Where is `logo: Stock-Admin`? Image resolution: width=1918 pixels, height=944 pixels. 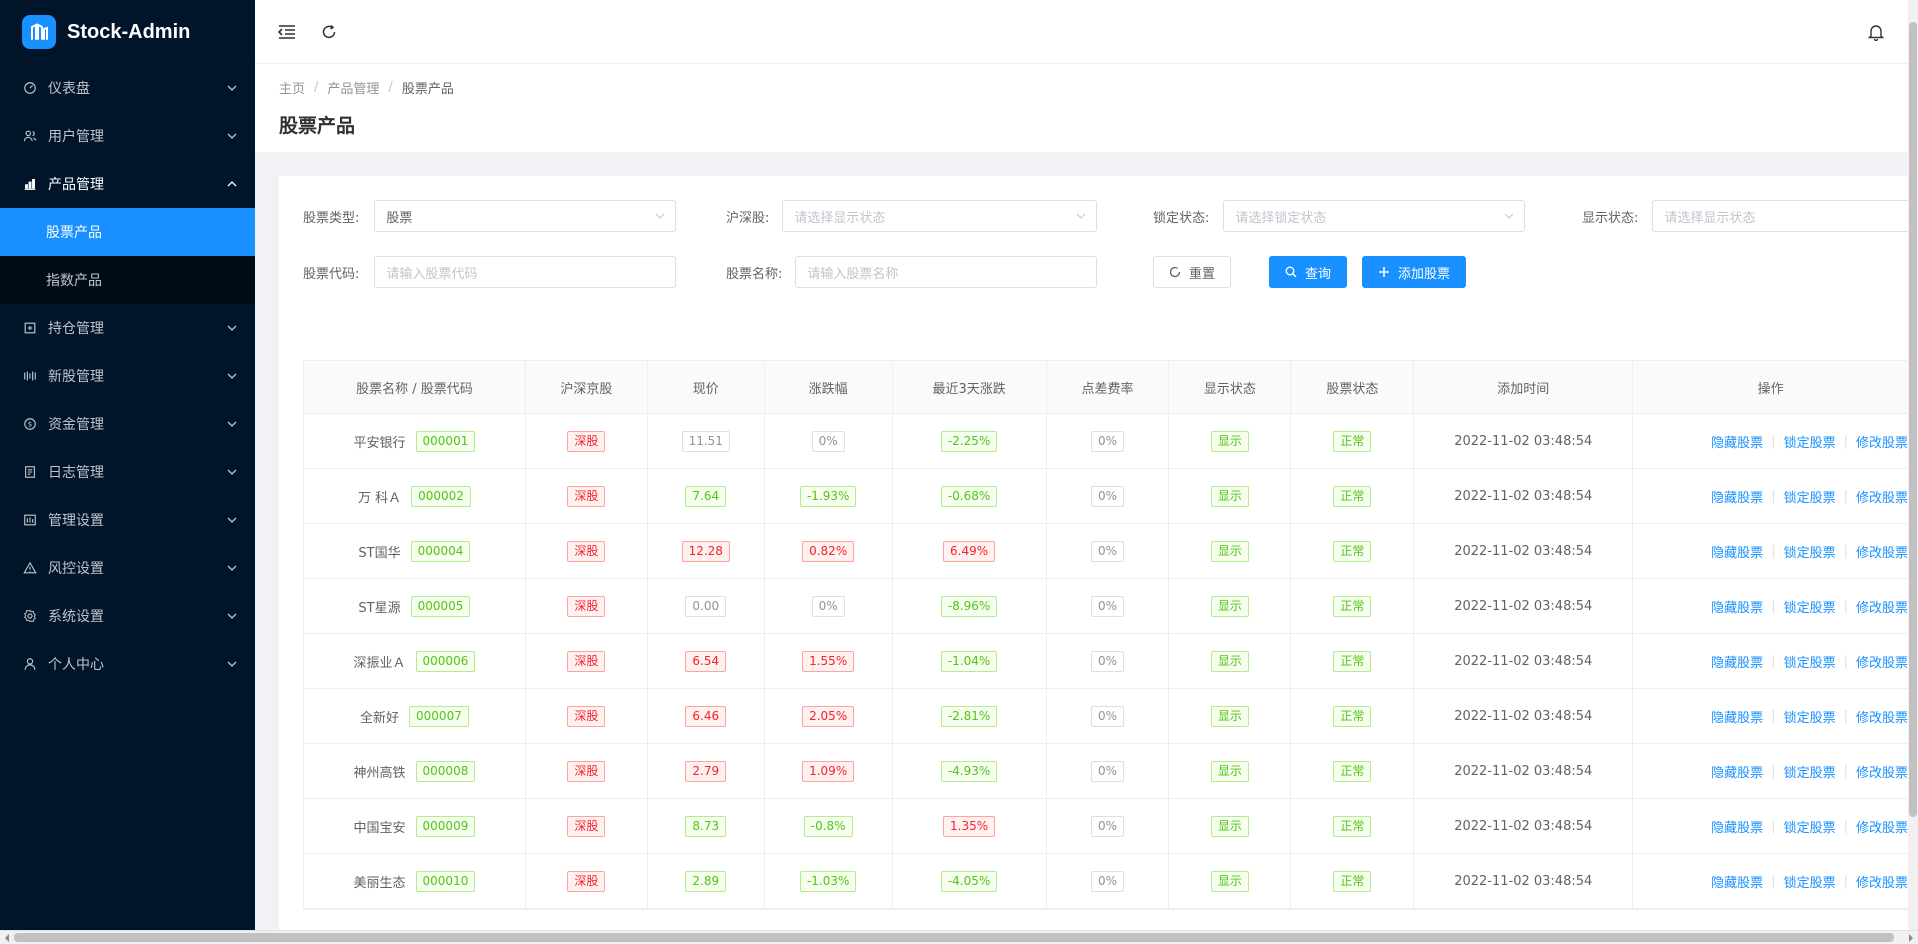
logo: Stock-Admin is located at coordinates (127, 32).